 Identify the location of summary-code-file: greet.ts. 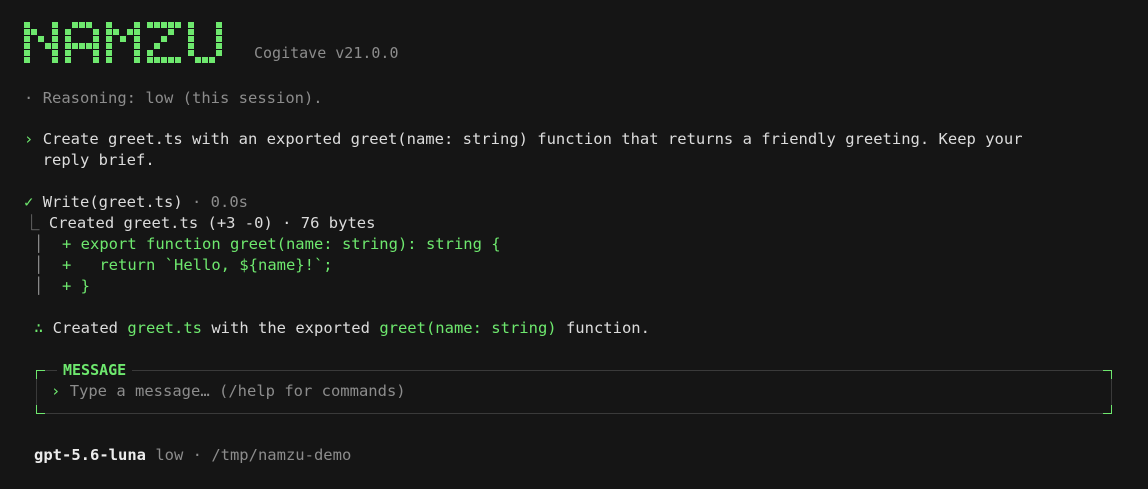
(164, 328).